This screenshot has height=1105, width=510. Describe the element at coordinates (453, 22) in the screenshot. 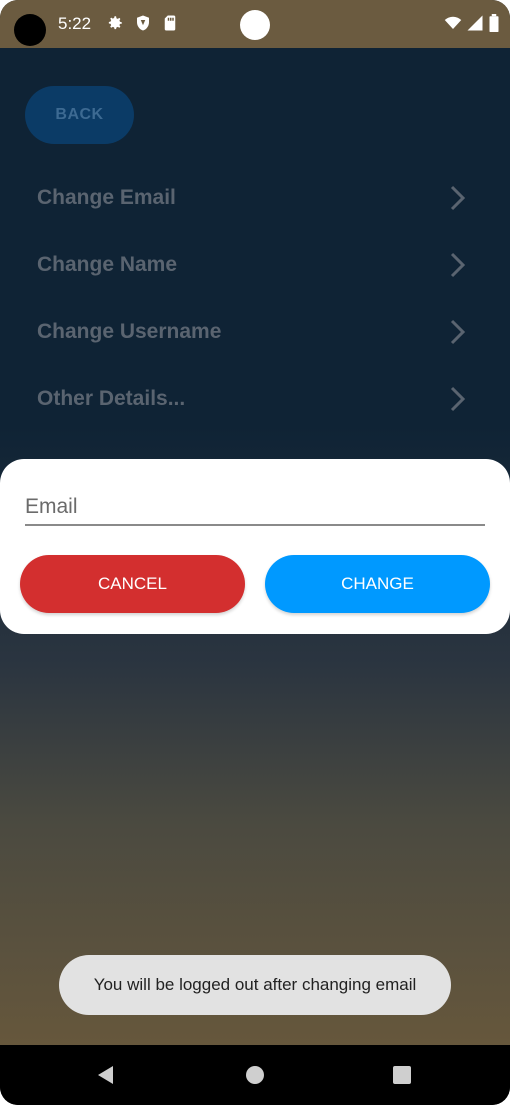

I see `wifi-icon` at that location.